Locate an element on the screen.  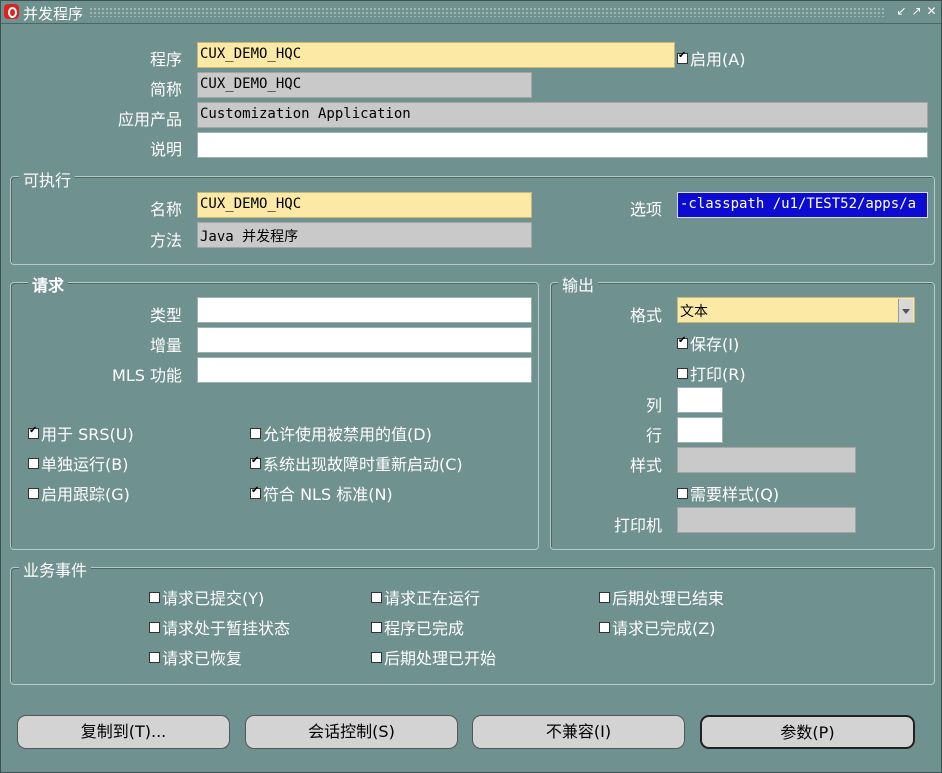
title-bar-grip is located at coordinates (487, 12).